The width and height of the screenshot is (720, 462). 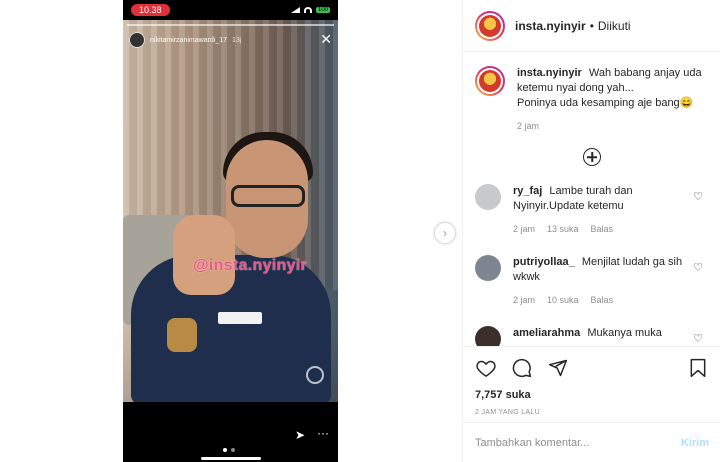 I want to click on story-username: nikitamirzanimawardi_17, so click(x=189, y=40).